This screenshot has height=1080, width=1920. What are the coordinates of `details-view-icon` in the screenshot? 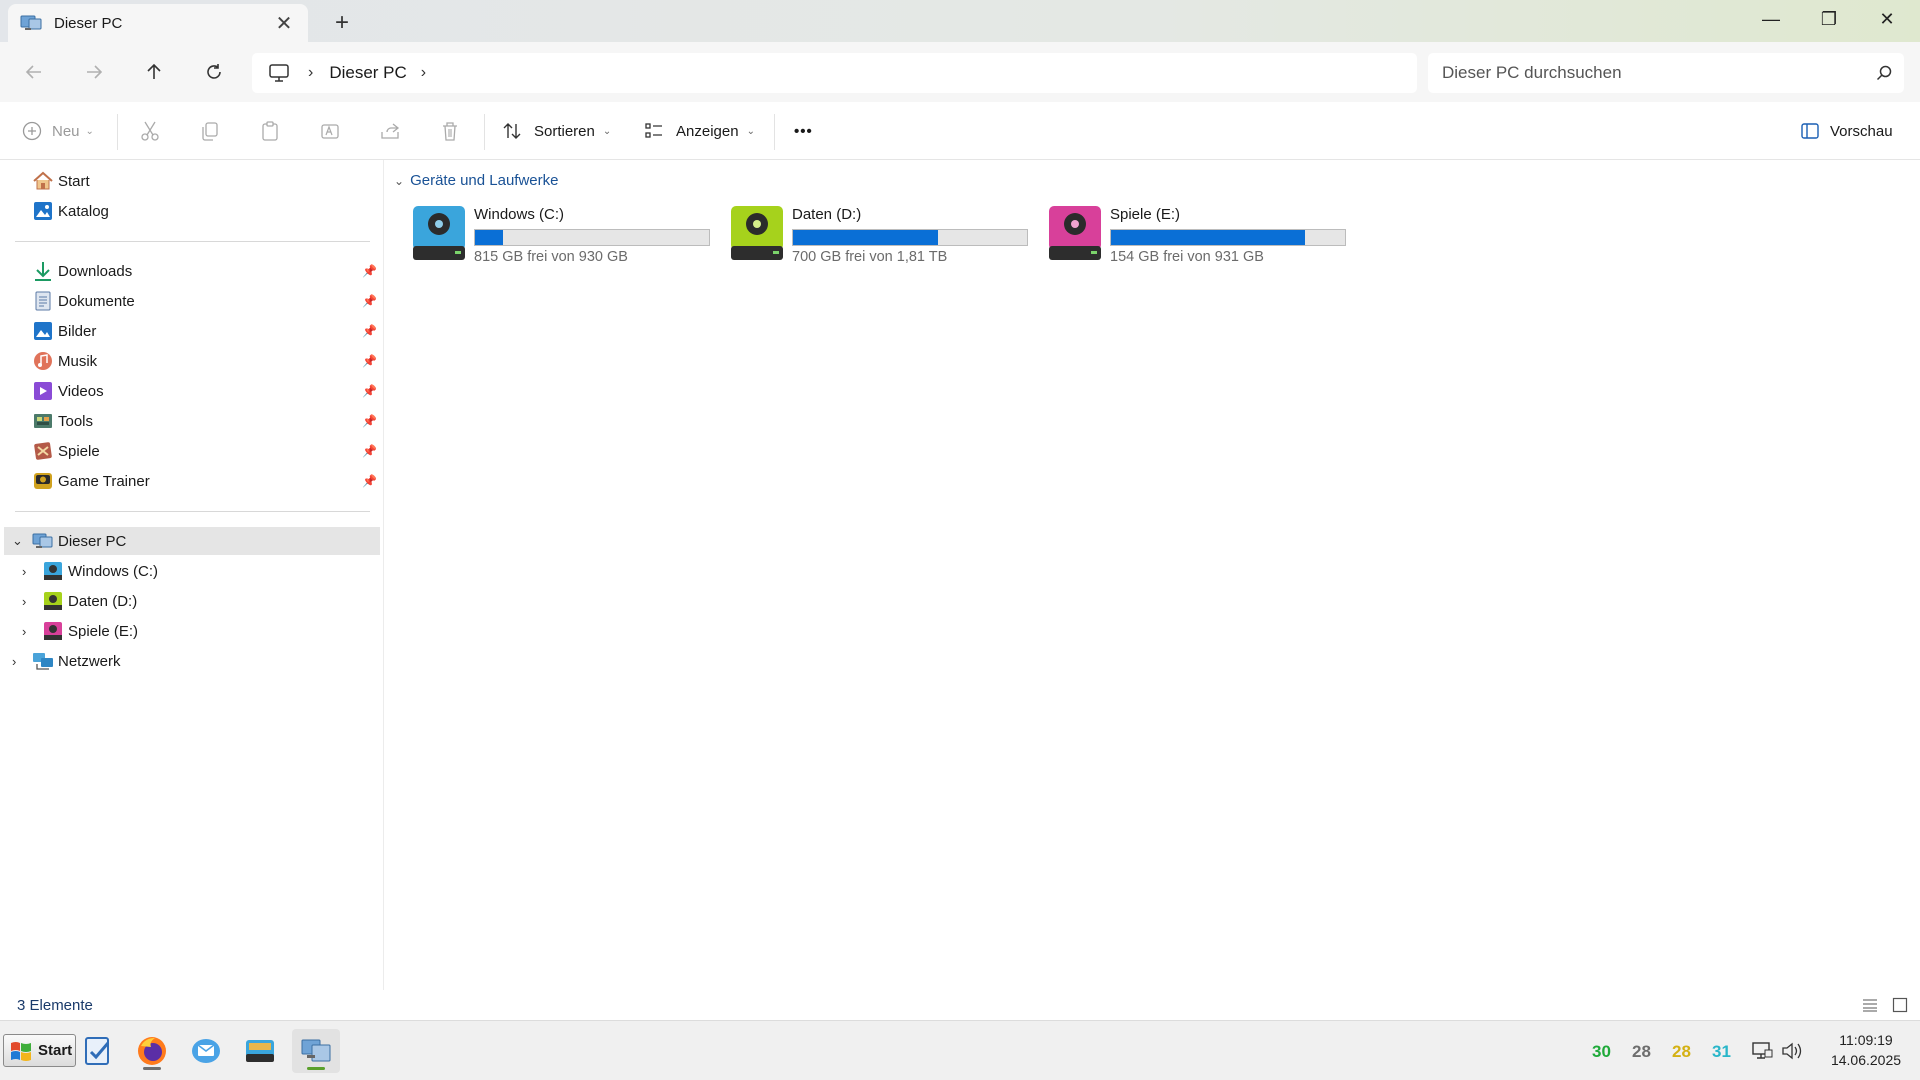 It's located at (1870, 1005).